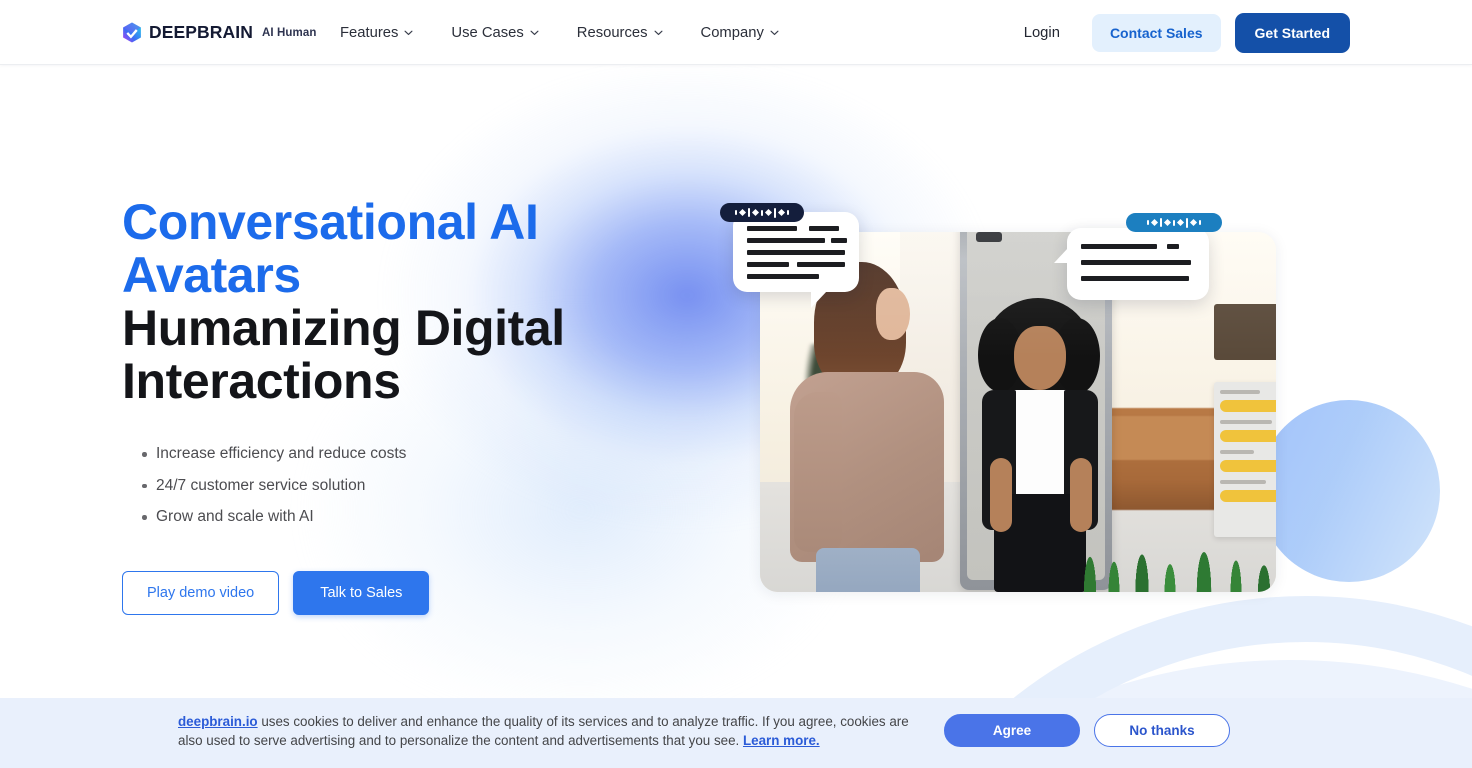 Image resolution: width=1472 pixels, height=768 pixels. Describe the element at coordinates (201, 592) in the screenshot. I see `play-demo-video-button: Play demo video` at that location.